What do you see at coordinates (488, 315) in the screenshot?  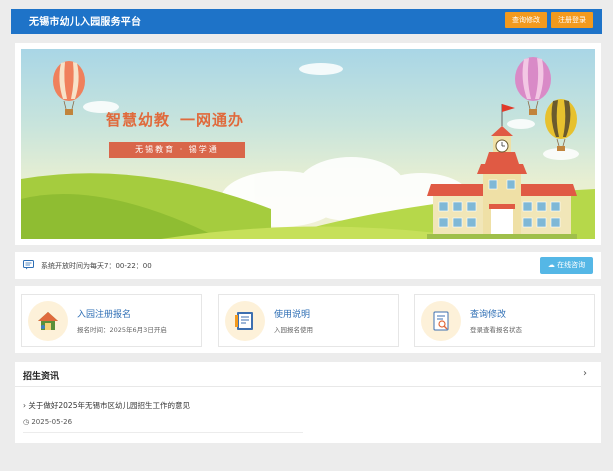 I see `card-title: 查询修改` at bounding box center [488, 315].